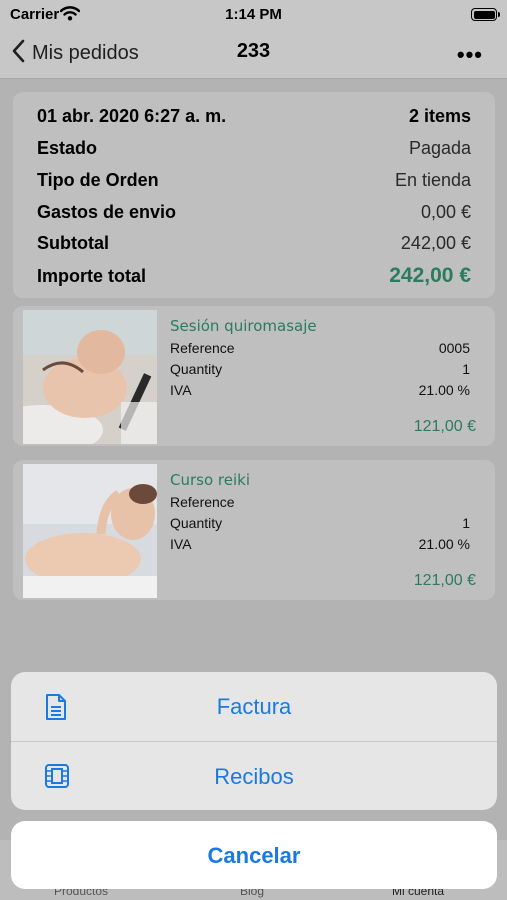 The image size is (507, 900). Describe the element at coordinates (67, 148) in the screenshot. I see `order-row-label: Estado` at that location.